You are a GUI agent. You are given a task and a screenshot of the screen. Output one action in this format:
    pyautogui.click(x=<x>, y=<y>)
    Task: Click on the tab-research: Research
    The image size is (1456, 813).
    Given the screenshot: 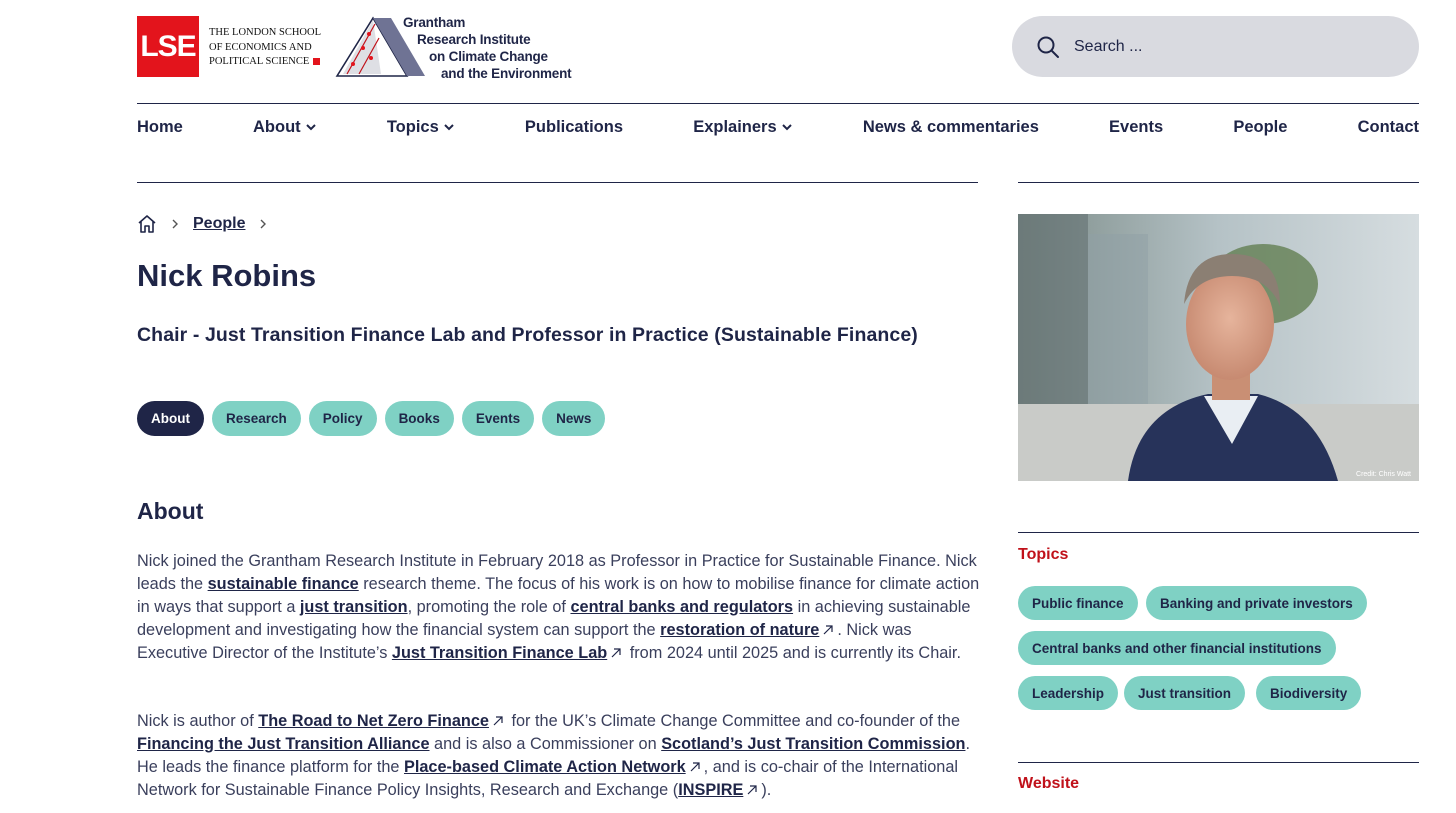 What is the action you would take?
    pyautogui.click(x=256, y=418)
    